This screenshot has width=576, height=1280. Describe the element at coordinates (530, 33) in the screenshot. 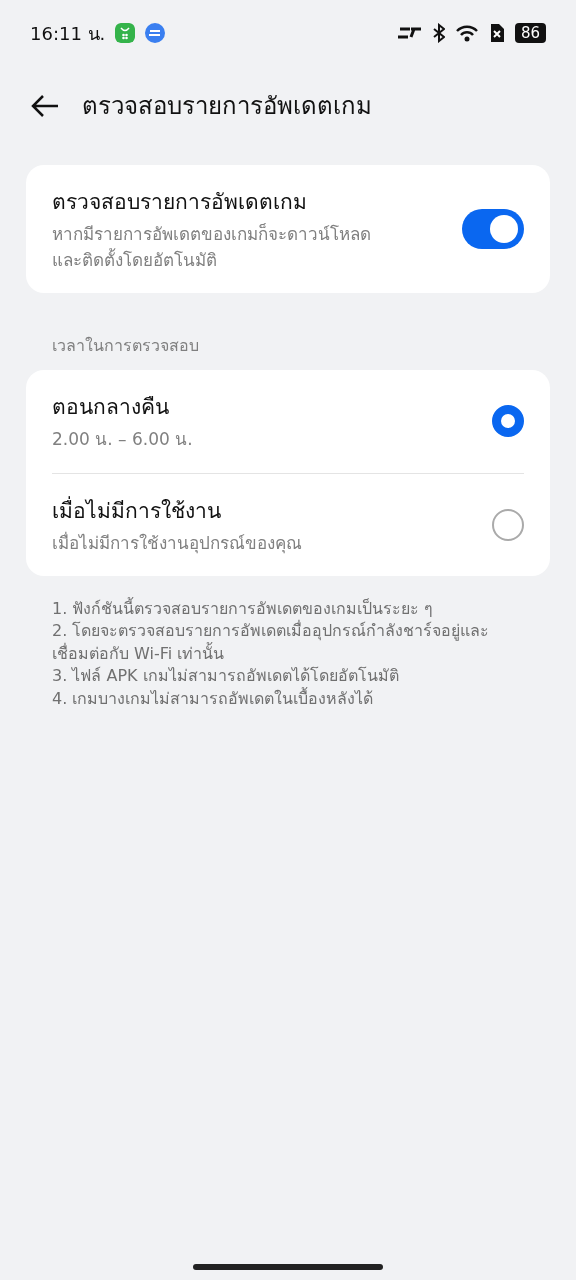

I see `battery-level: 86` at that location.